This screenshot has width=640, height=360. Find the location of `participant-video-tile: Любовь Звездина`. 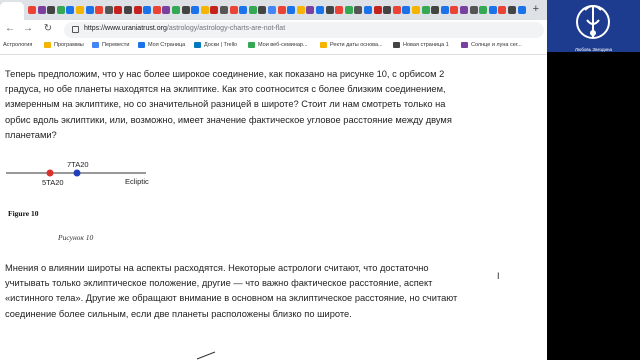

participant-video-tile: Любовь Звездина is located at coordinates (593, 26).